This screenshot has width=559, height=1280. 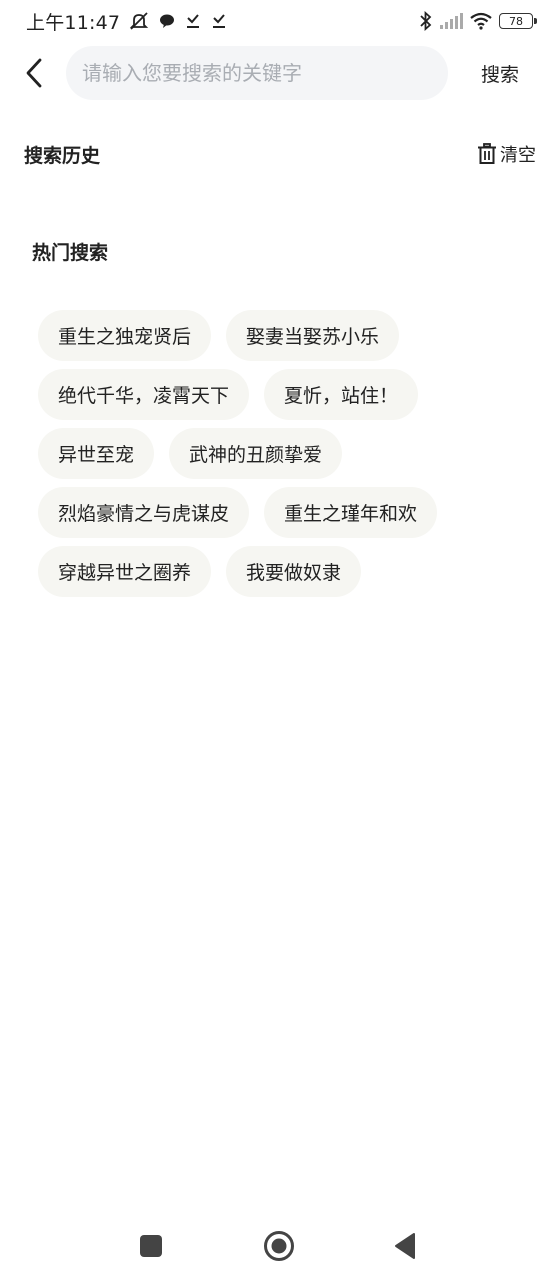 What do you see at coordinates (279, 21) in the screenshot?
I see `status-bar: 上午11:47 78` at bounding box center [279, 21].